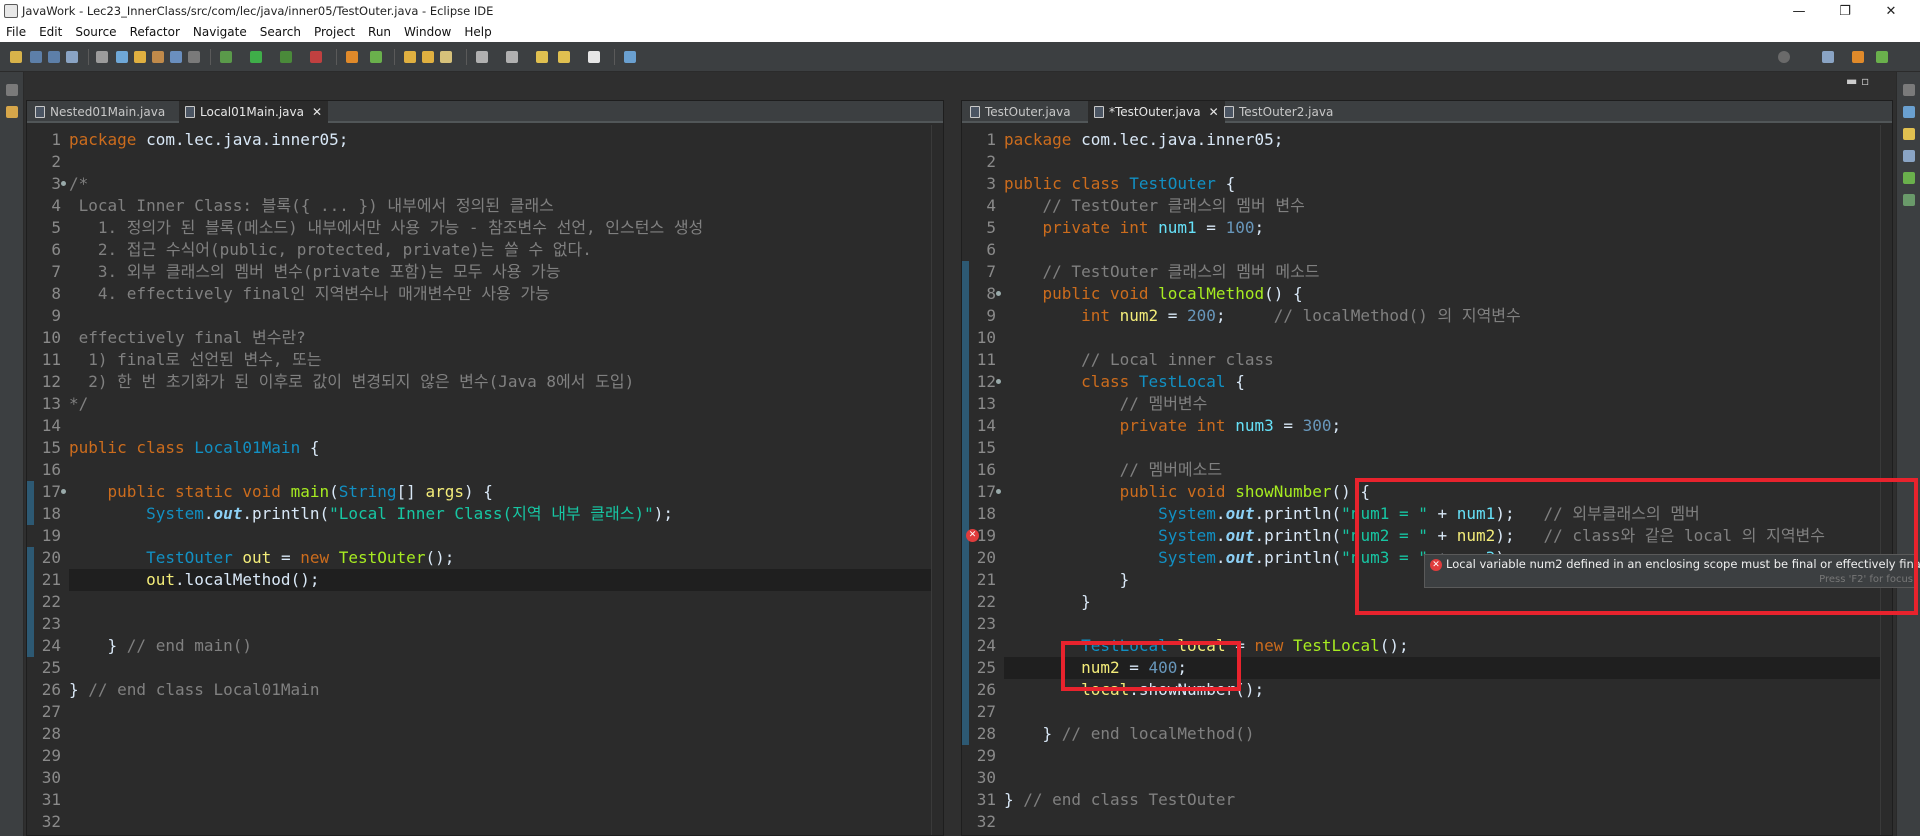 The width and height of the screenshot is (1920, 836). What do you see at coordinates (630, 57) in the screenshot?
I see `pin-editor-icon` at bounding box center [630, 57].